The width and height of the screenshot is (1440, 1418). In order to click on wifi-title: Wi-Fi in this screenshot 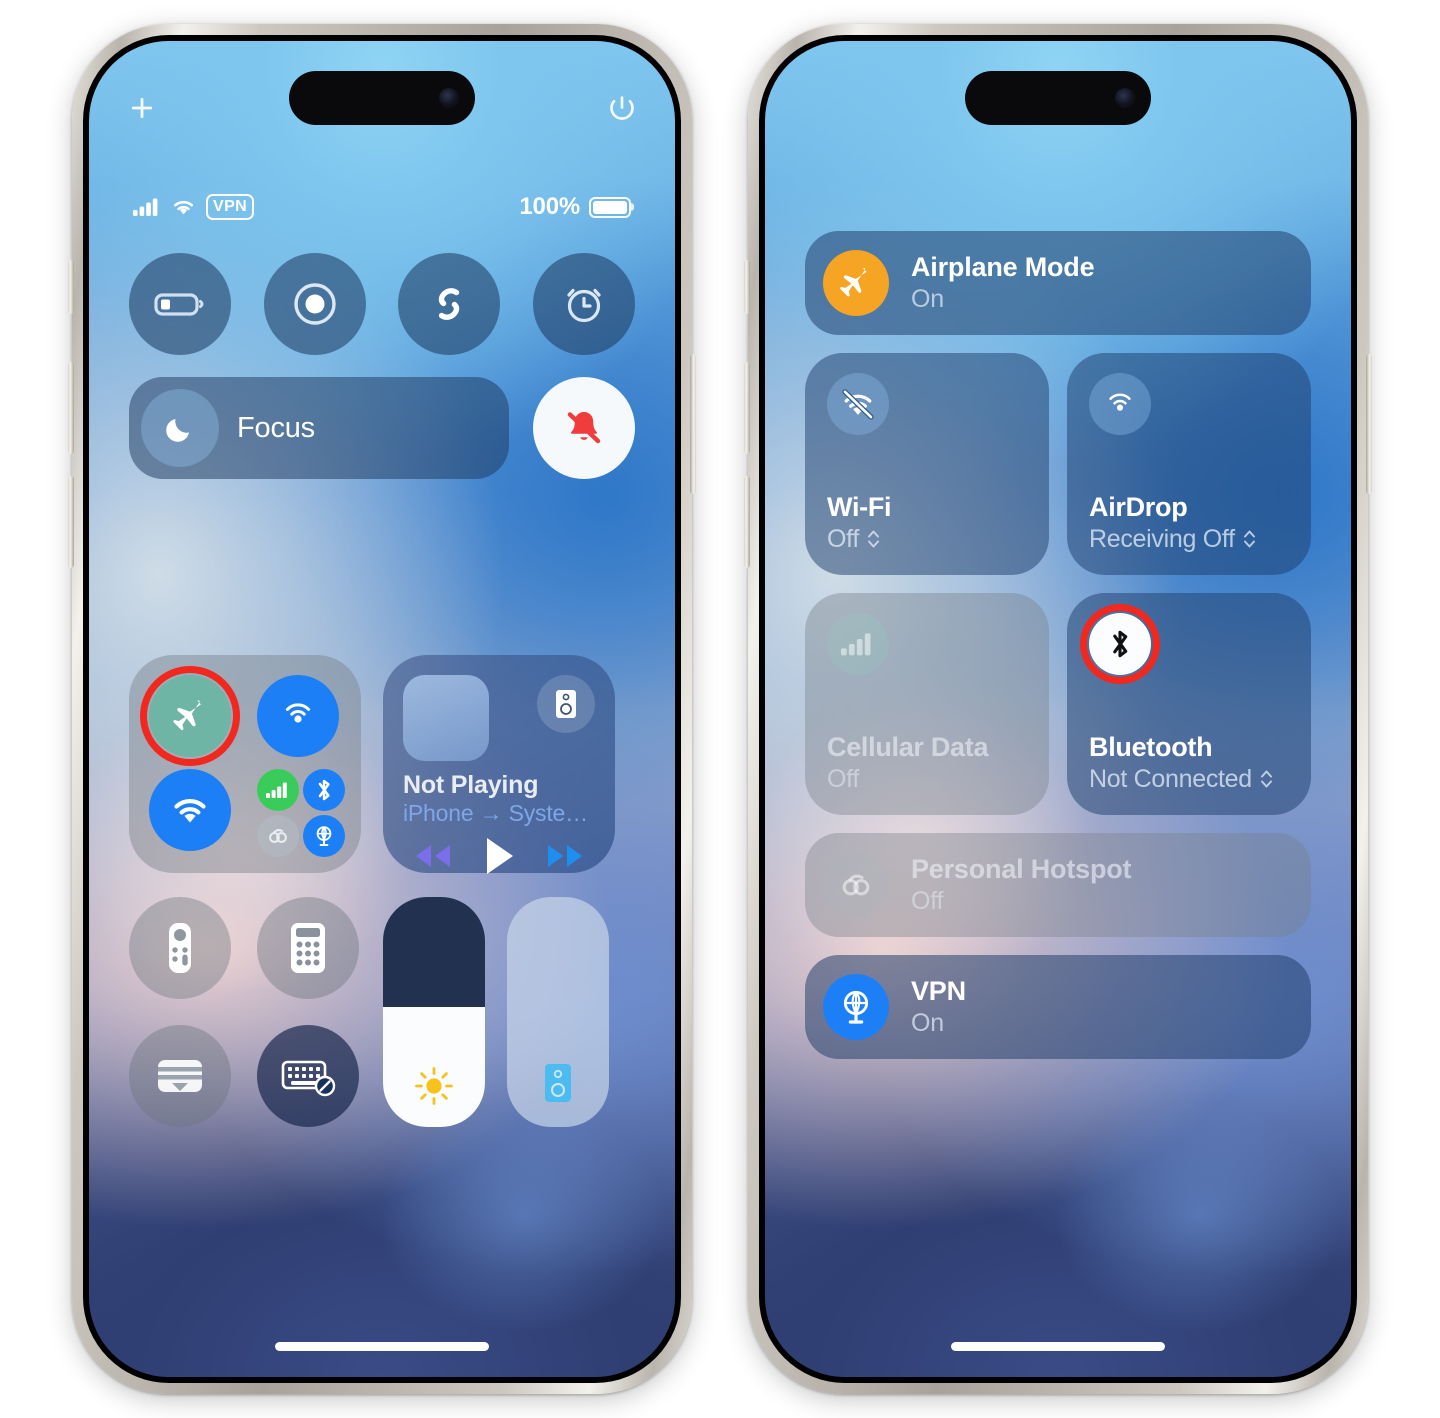, I will do `click(859, 507)`.